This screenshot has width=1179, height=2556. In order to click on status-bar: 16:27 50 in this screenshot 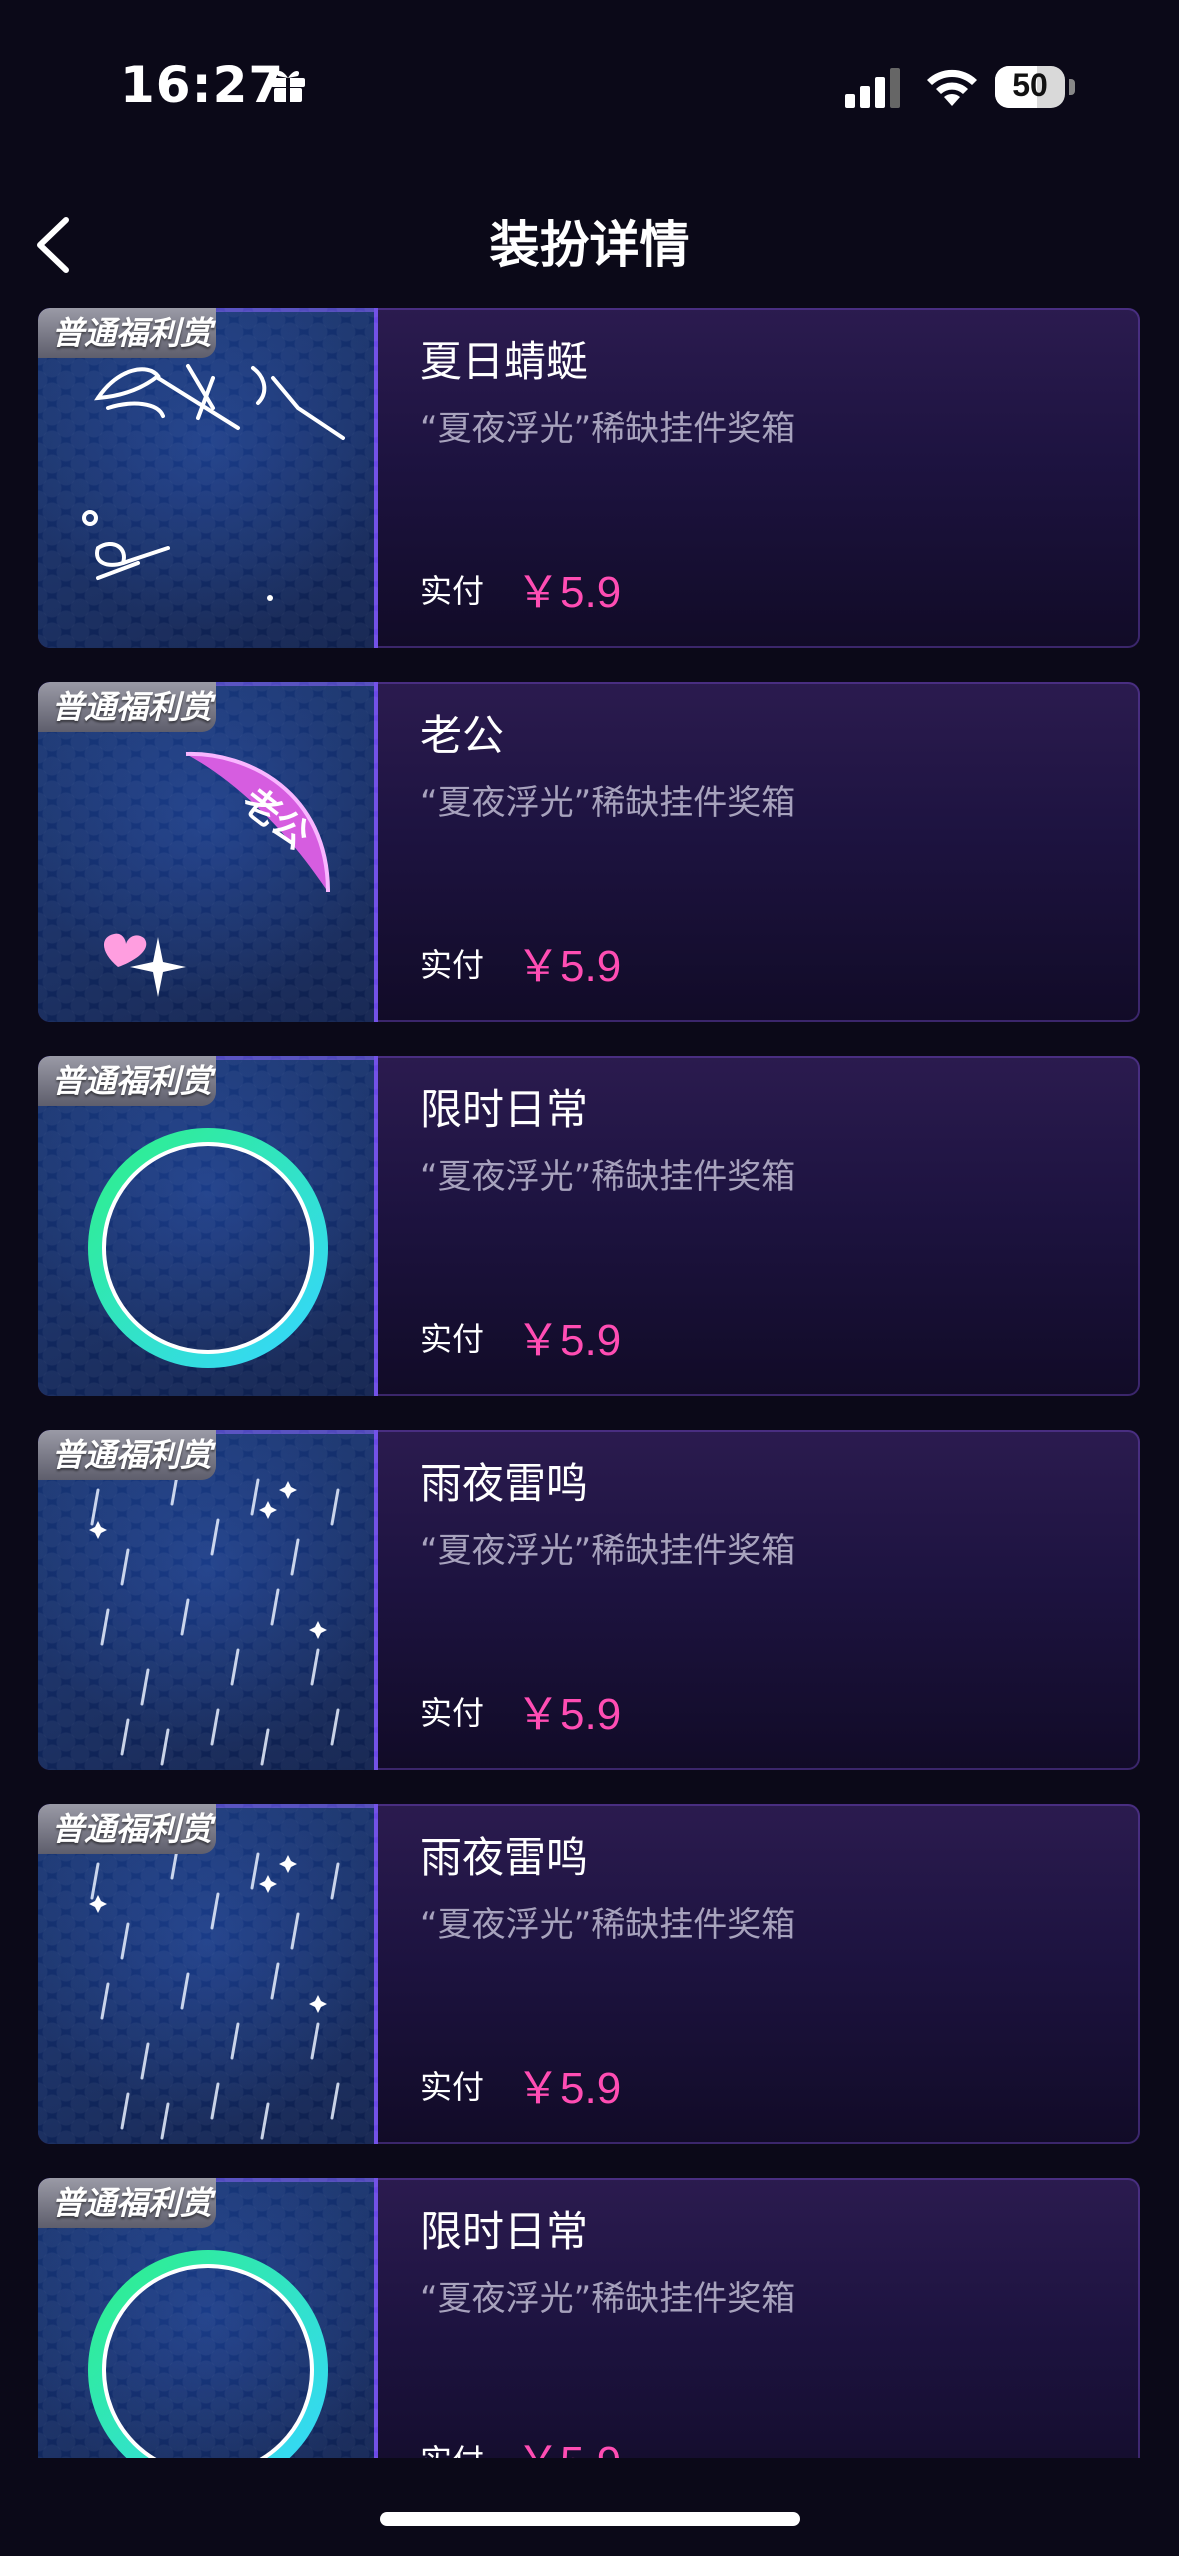, I will do `click(589, 85)`.